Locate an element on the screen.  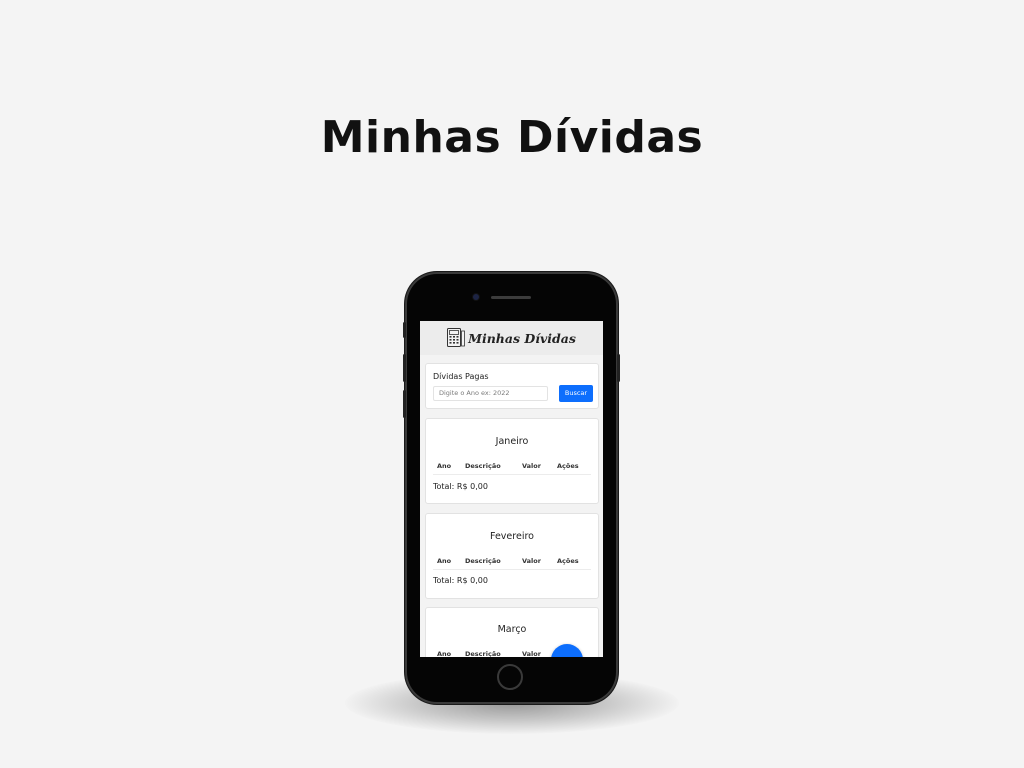
volume-down-button is located at coordinates (404, 404).